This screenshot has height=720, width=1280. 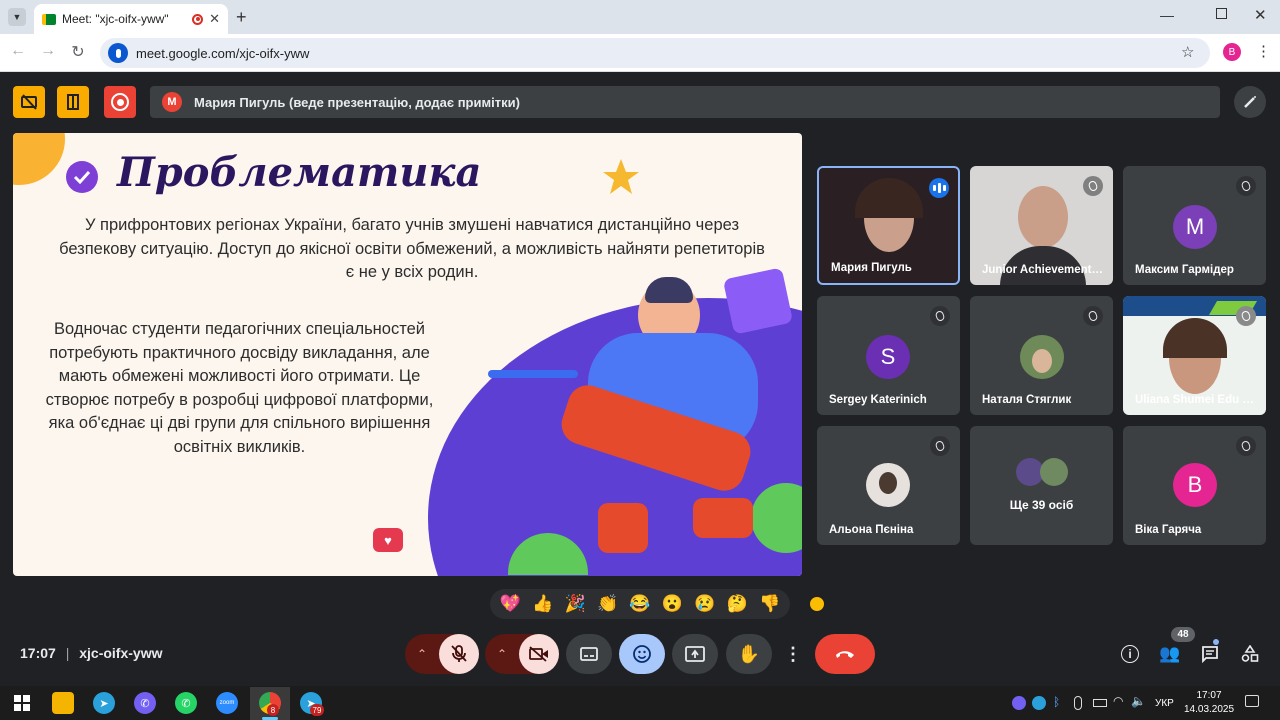 What do you see at coordinates (82, 177) in the screenshot?
I see `checkmark-icon` at bounding box center [82, 177].